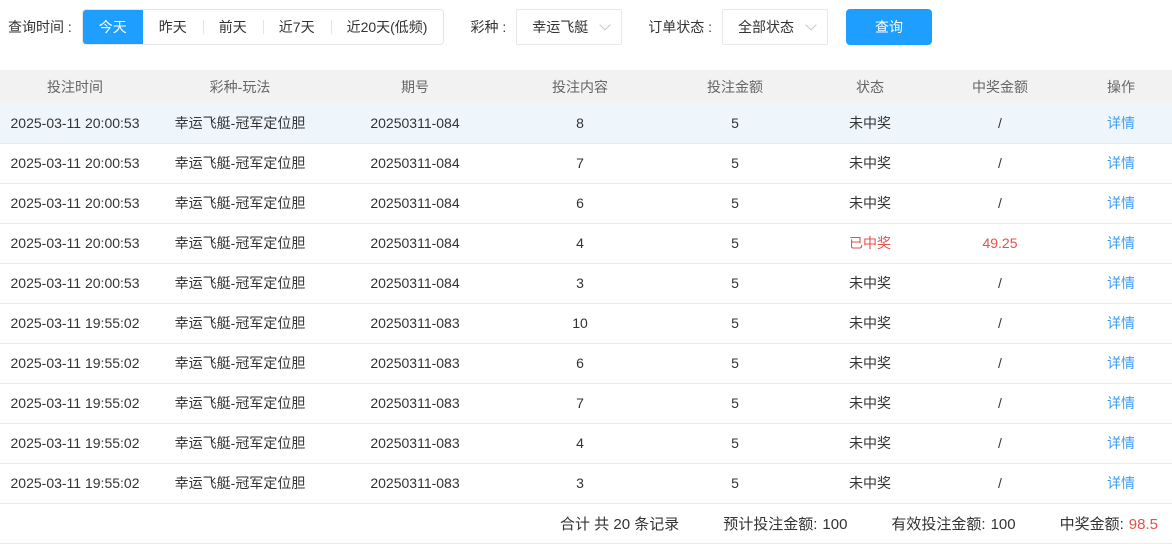 This screenshot has height=544, width=1172. I want to click on time-option: 近7天, so click(296, 27).